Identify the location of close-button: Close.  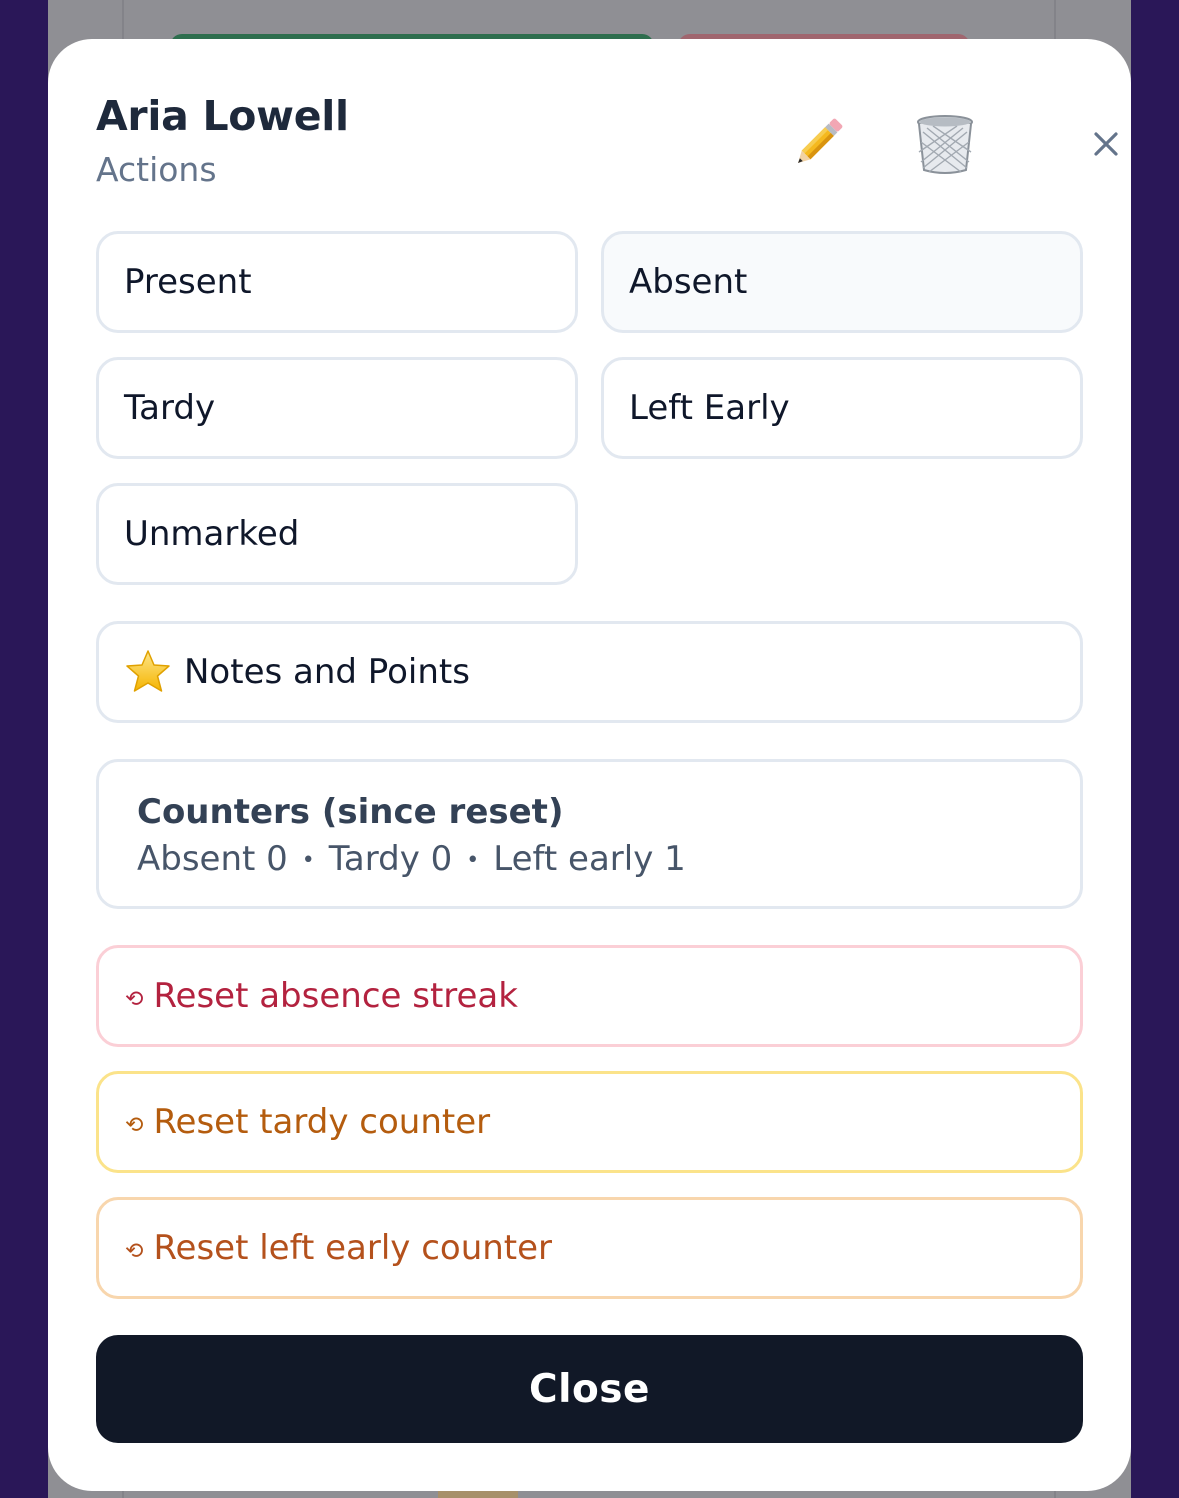
(589, 1389).